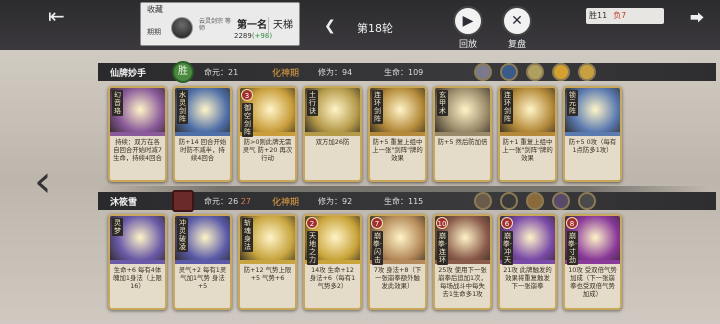  I want to click on card-text: 14攻 生命+12 身法+6（每有1气势多2）, so click(332, 278).